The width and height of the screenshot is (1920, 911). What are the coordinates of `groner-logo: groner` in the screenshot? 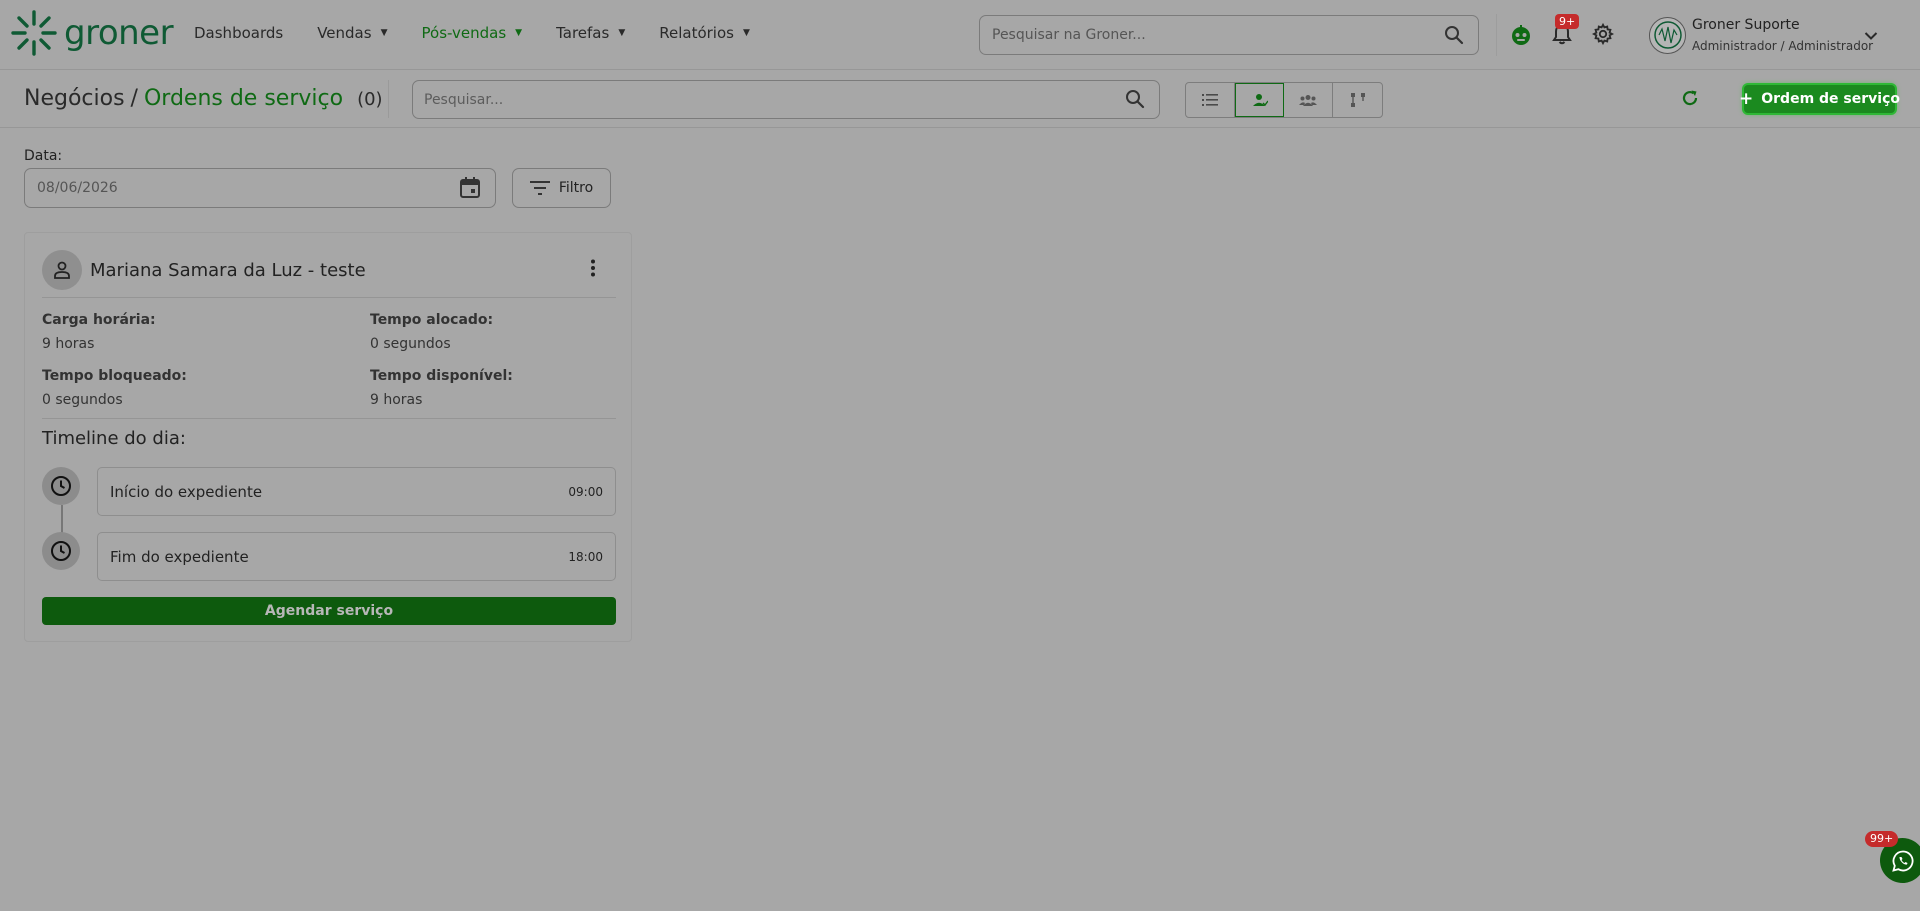 It's located at (92, 33).